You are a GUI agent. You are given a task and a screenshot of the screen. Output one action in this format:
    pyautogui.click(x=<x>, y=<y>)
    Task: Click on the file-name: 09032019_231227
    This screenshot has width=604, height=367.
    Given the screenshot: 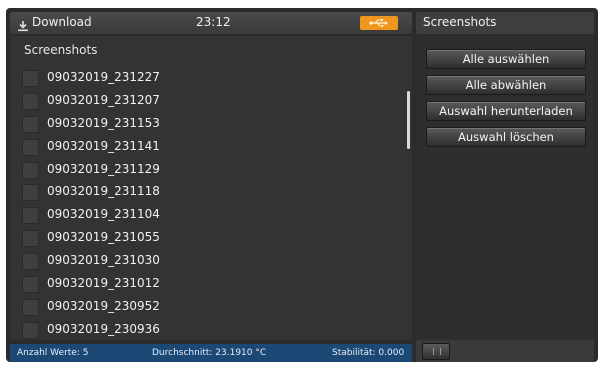 What is the action you would take?
    pyautogui.click(x=103, y=77)
    